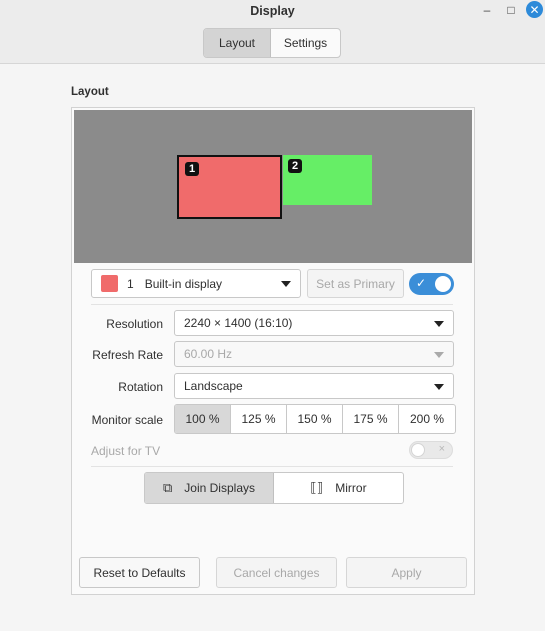  I want to click on rotation-label: Rotation, so click(140, 387).